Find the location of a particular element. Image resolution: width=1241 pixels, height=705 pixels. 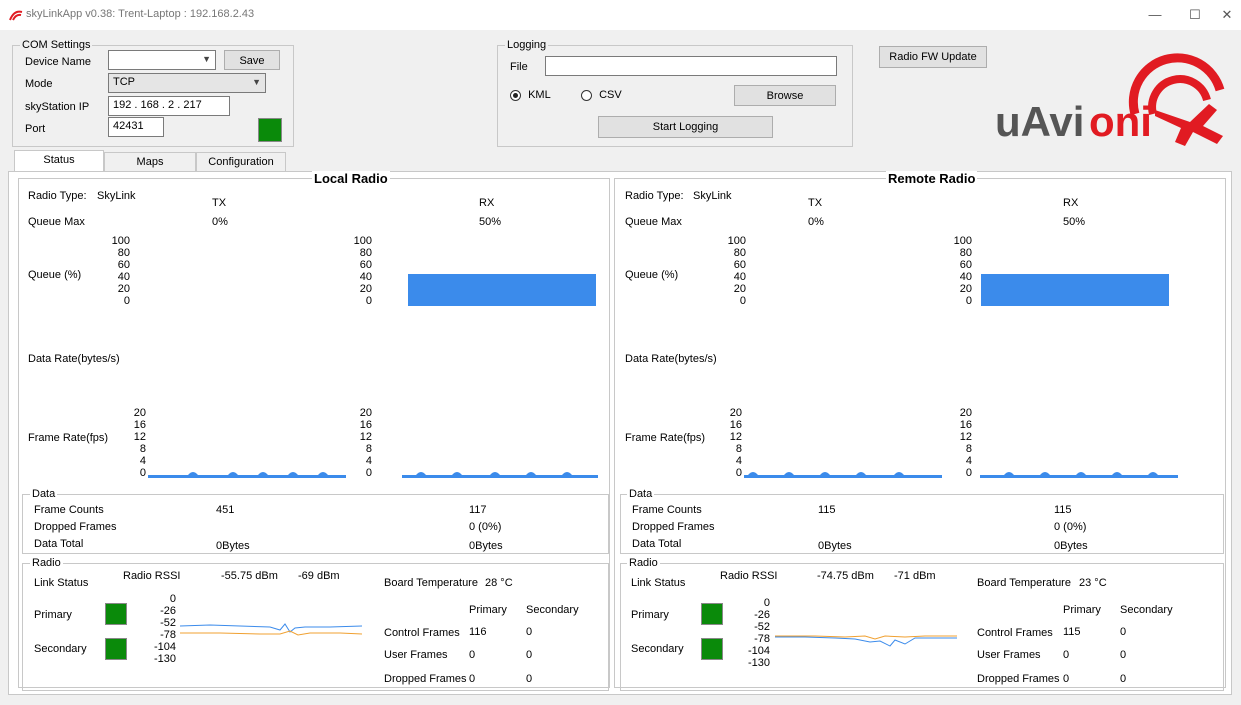

remote-frame-rate-label: Frame Rate(fps) is located at coordinates (665, 438).